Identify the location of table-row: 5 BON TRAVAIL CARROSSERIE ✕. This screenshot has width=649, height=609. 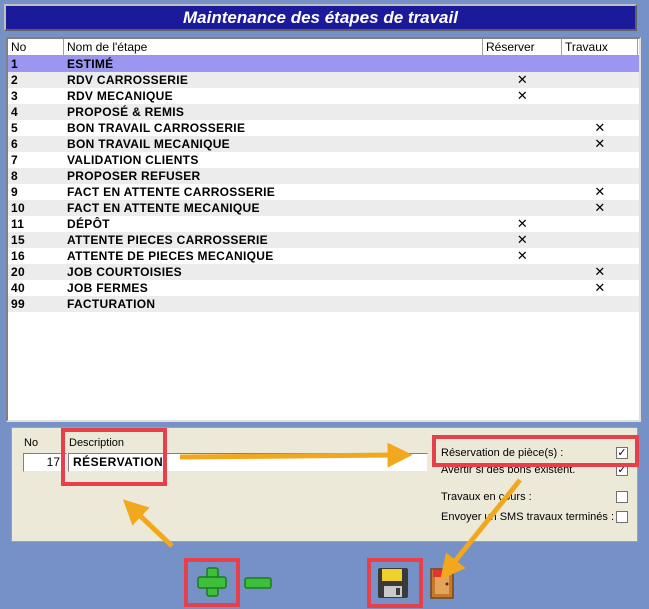
(323, 128).